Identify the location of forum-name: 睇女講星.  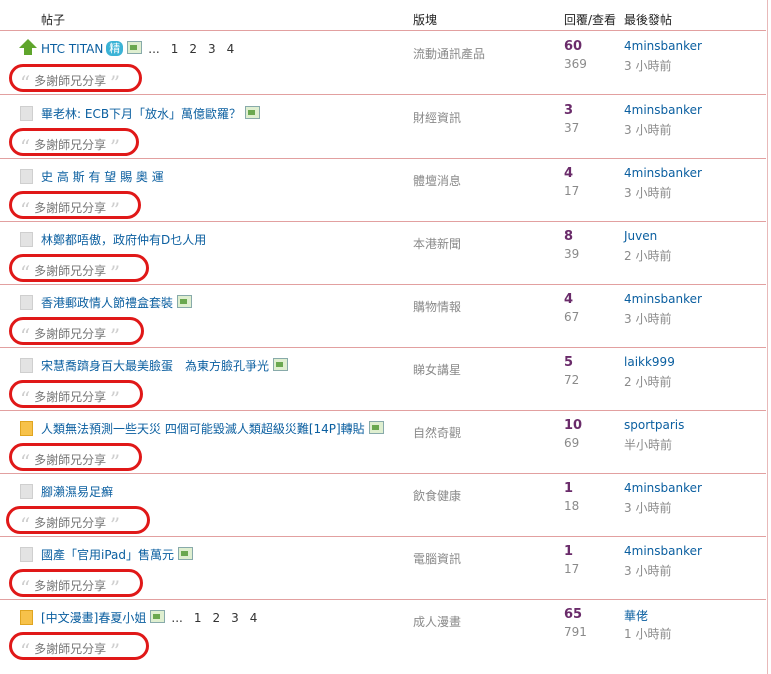
(437, 369).